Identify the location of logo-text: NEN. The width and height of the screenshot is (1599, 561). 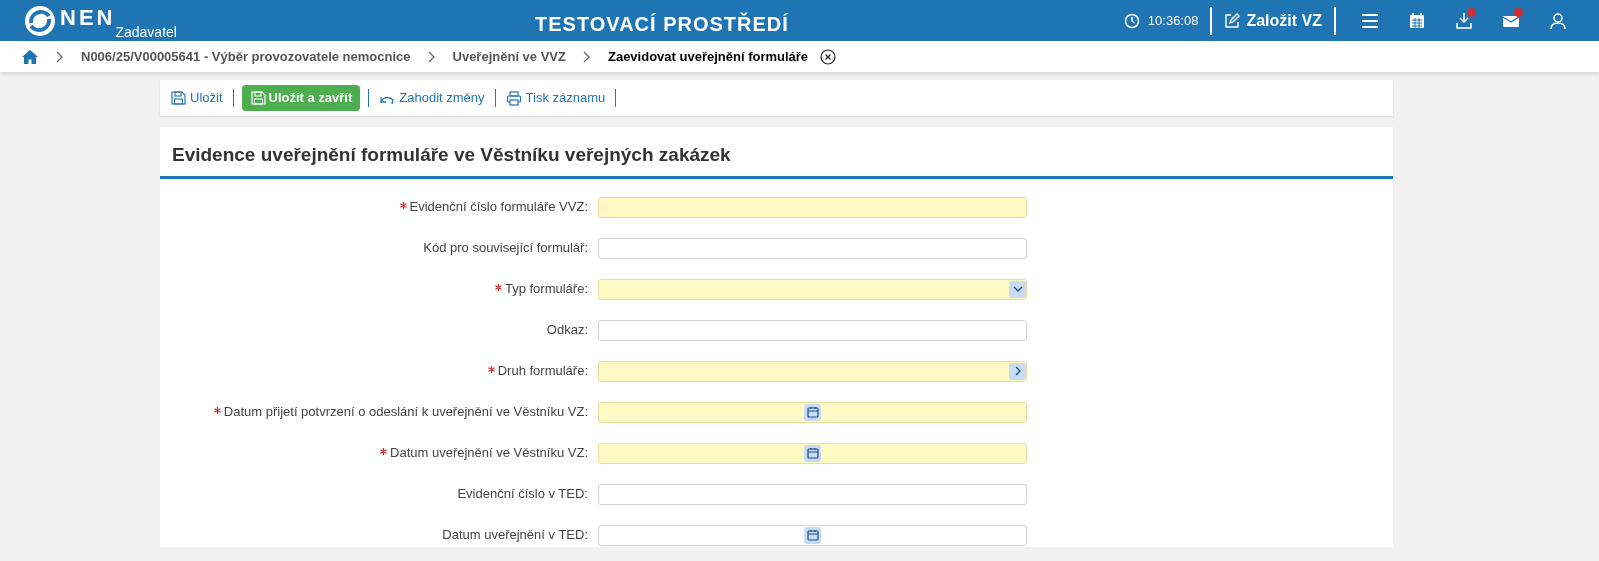
(88, 17).